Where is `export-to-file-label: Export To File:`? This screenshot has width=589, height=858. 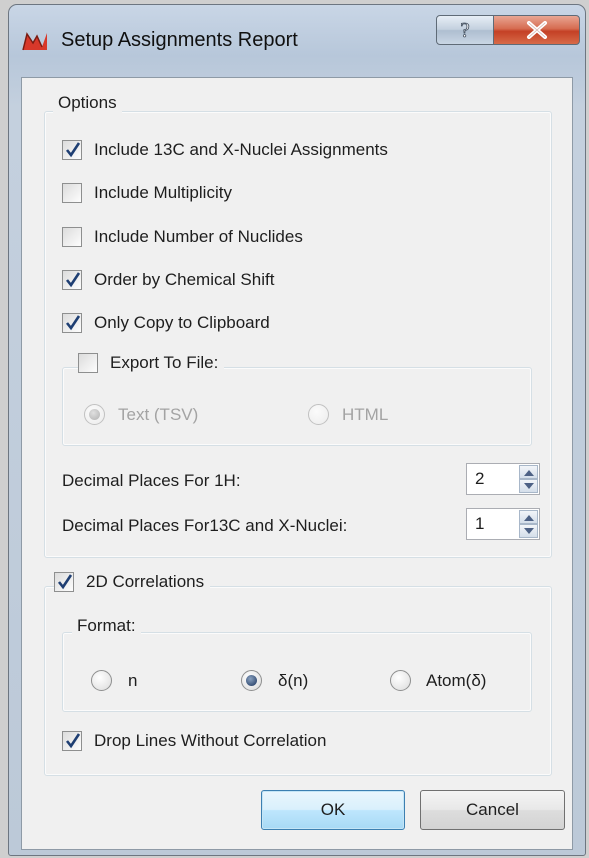 export-to-file-label: Export To File: is located at coordinates (164, 362).